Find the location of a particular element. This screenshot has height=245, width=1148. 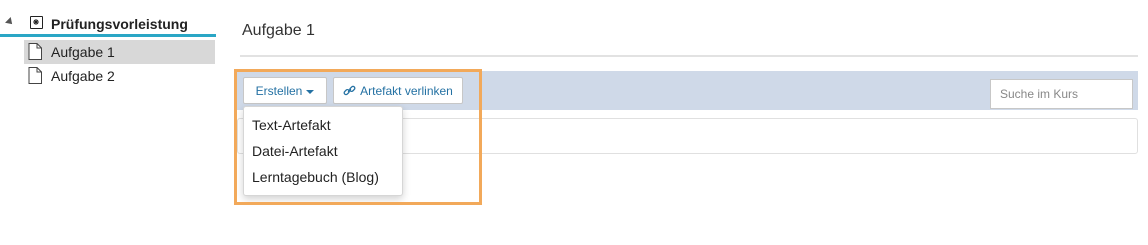

tree-item-aufgabe-2: Aufgabe 2 is located at coordinates (119, 76).